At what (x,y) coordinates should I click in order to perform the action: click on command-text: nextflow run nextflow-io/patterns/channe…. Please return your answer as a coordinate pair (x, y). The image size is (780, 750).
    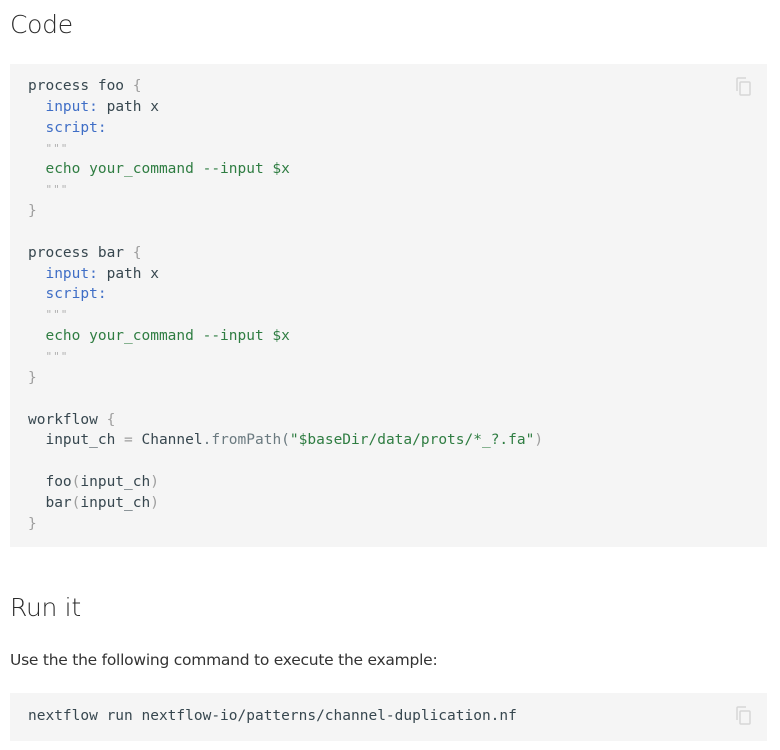
    Looking at the image, I should click on (272, 716).